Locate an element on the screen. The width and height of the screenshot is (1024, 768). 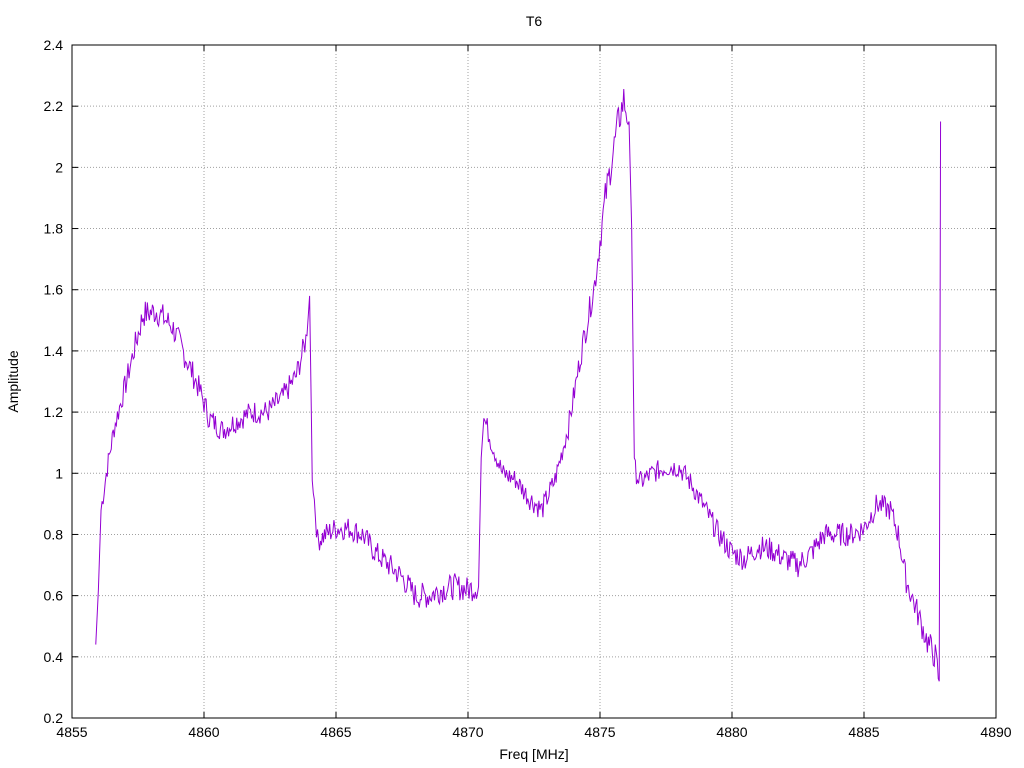
y-tick-label: 0.6 is located at coordinates (54, 596).